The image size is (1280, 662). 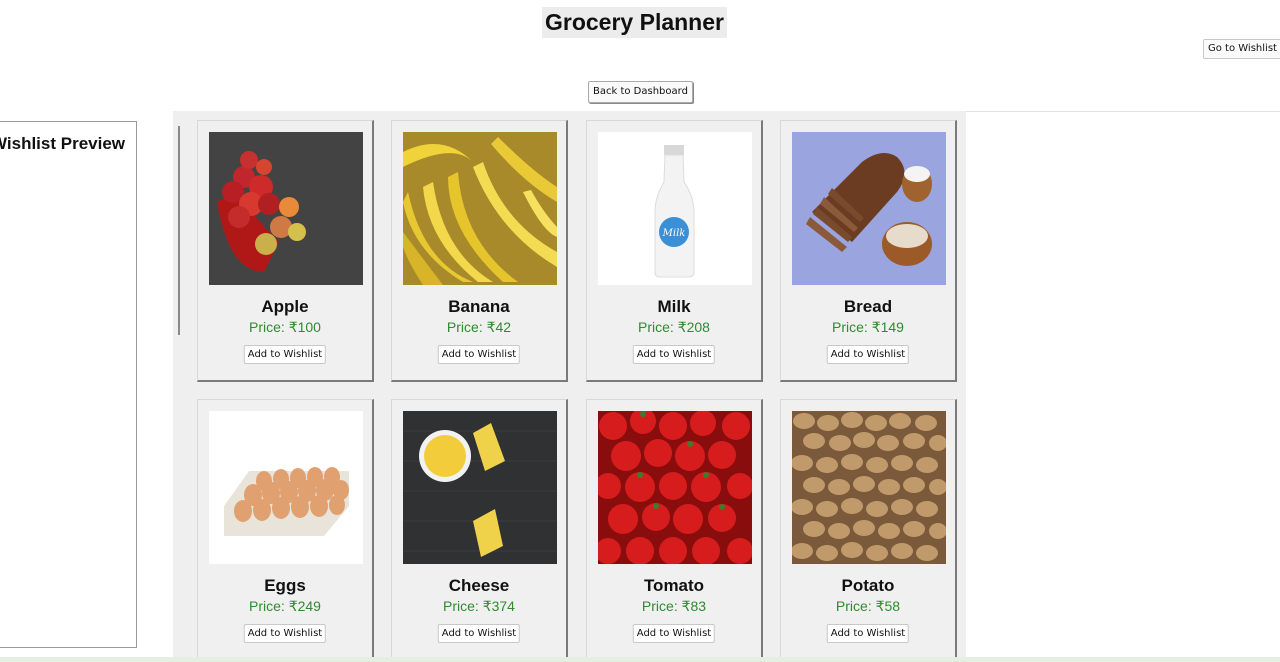 I want to click on go-to-wishlist-button: Go to Wishlist, so click(x=1241, y=49).